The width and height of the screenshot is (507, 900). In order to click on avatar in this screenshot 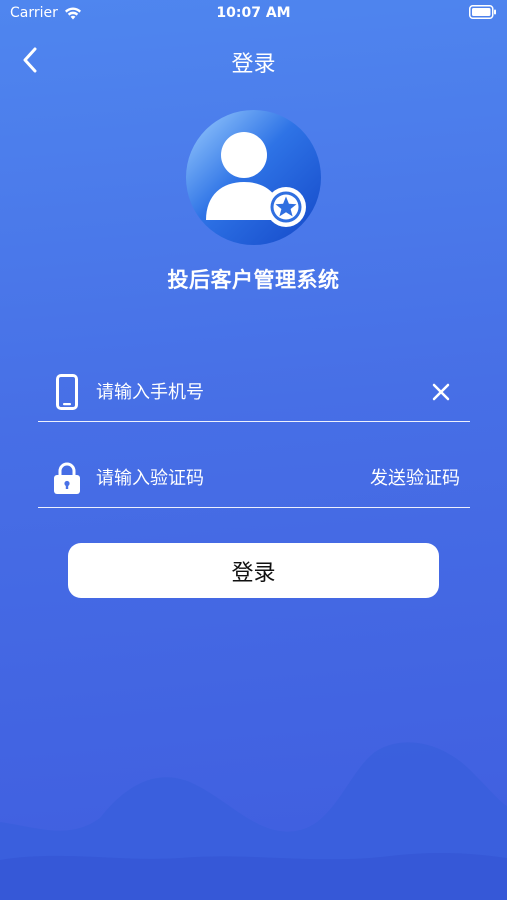, I will do `click(253, 177)`.